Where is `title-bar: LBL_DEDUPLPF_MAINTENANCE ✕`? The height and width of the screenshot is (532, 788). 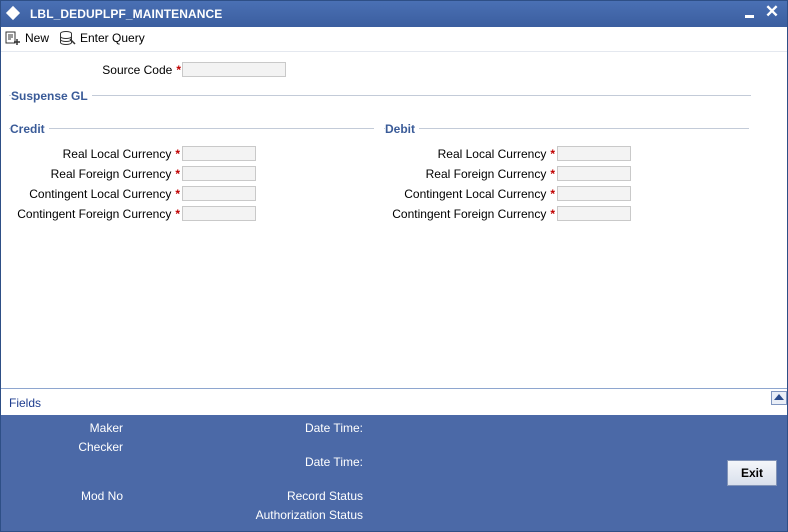
title-bar: LBL_DEDUPLPF_MAINTENANCE ✕ is located at coordinates (394, 14).